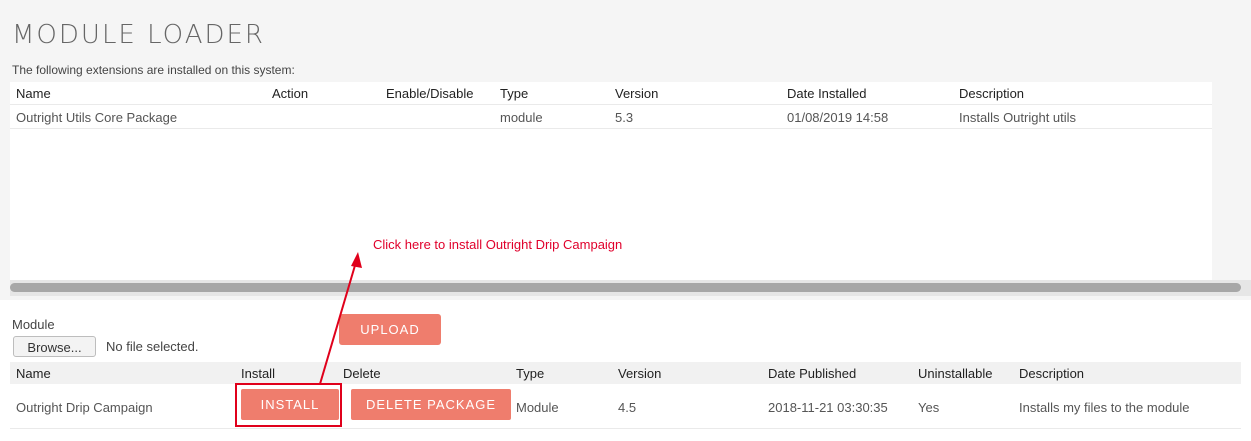  Describe the element at coordinates (1018, 117) in the screenshot. I see `installed-description: Installs Outright utils` at that location.